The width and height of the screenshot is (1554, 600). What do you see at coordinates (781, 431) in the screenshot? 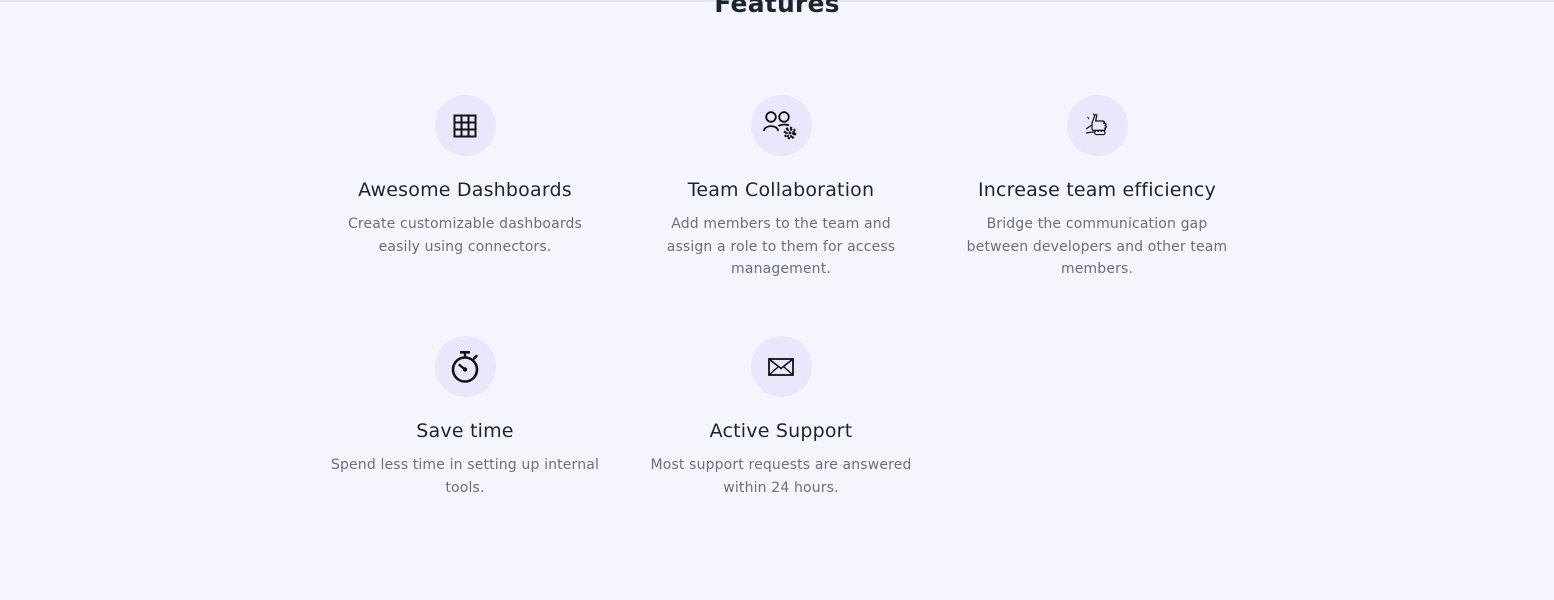
I see `feature-title: Active Support` at bounding box center [781, 431].